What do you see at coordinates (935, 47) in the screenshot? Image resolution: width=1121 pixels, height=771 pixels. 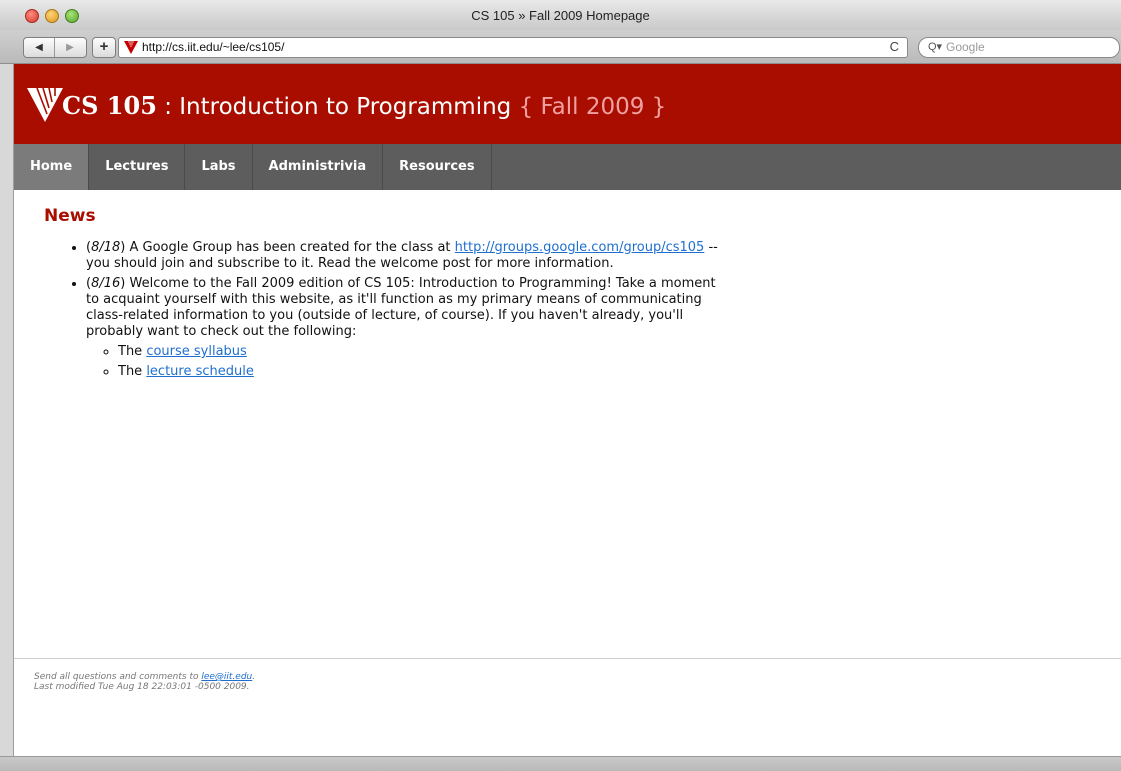 I see `search-icon: Q▾` at bounding box center [935, 47].